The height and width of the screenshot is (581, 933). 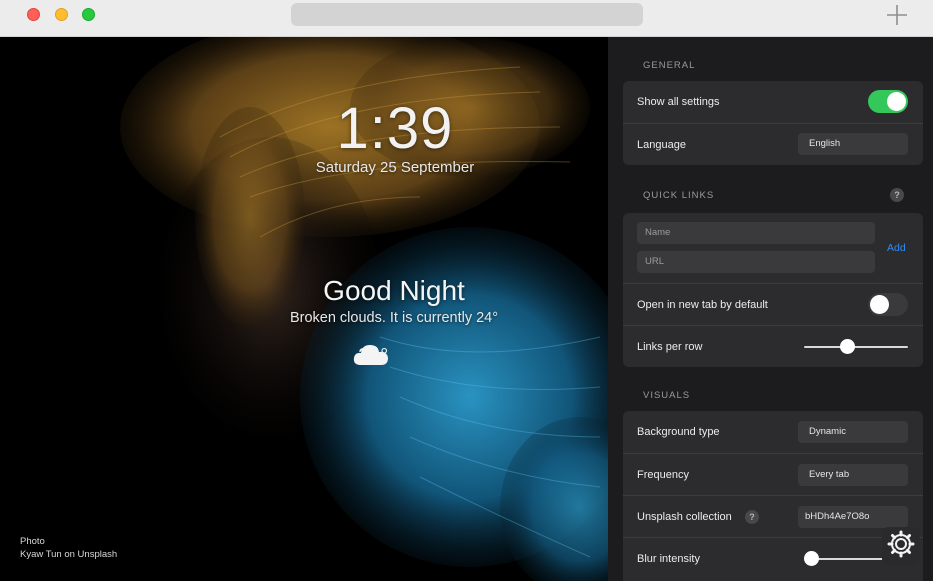 What do you see at coordinates (897, 195) in the screenshot?
I see `quick-links-help-icon: ?` at bounding box center [897, 195].